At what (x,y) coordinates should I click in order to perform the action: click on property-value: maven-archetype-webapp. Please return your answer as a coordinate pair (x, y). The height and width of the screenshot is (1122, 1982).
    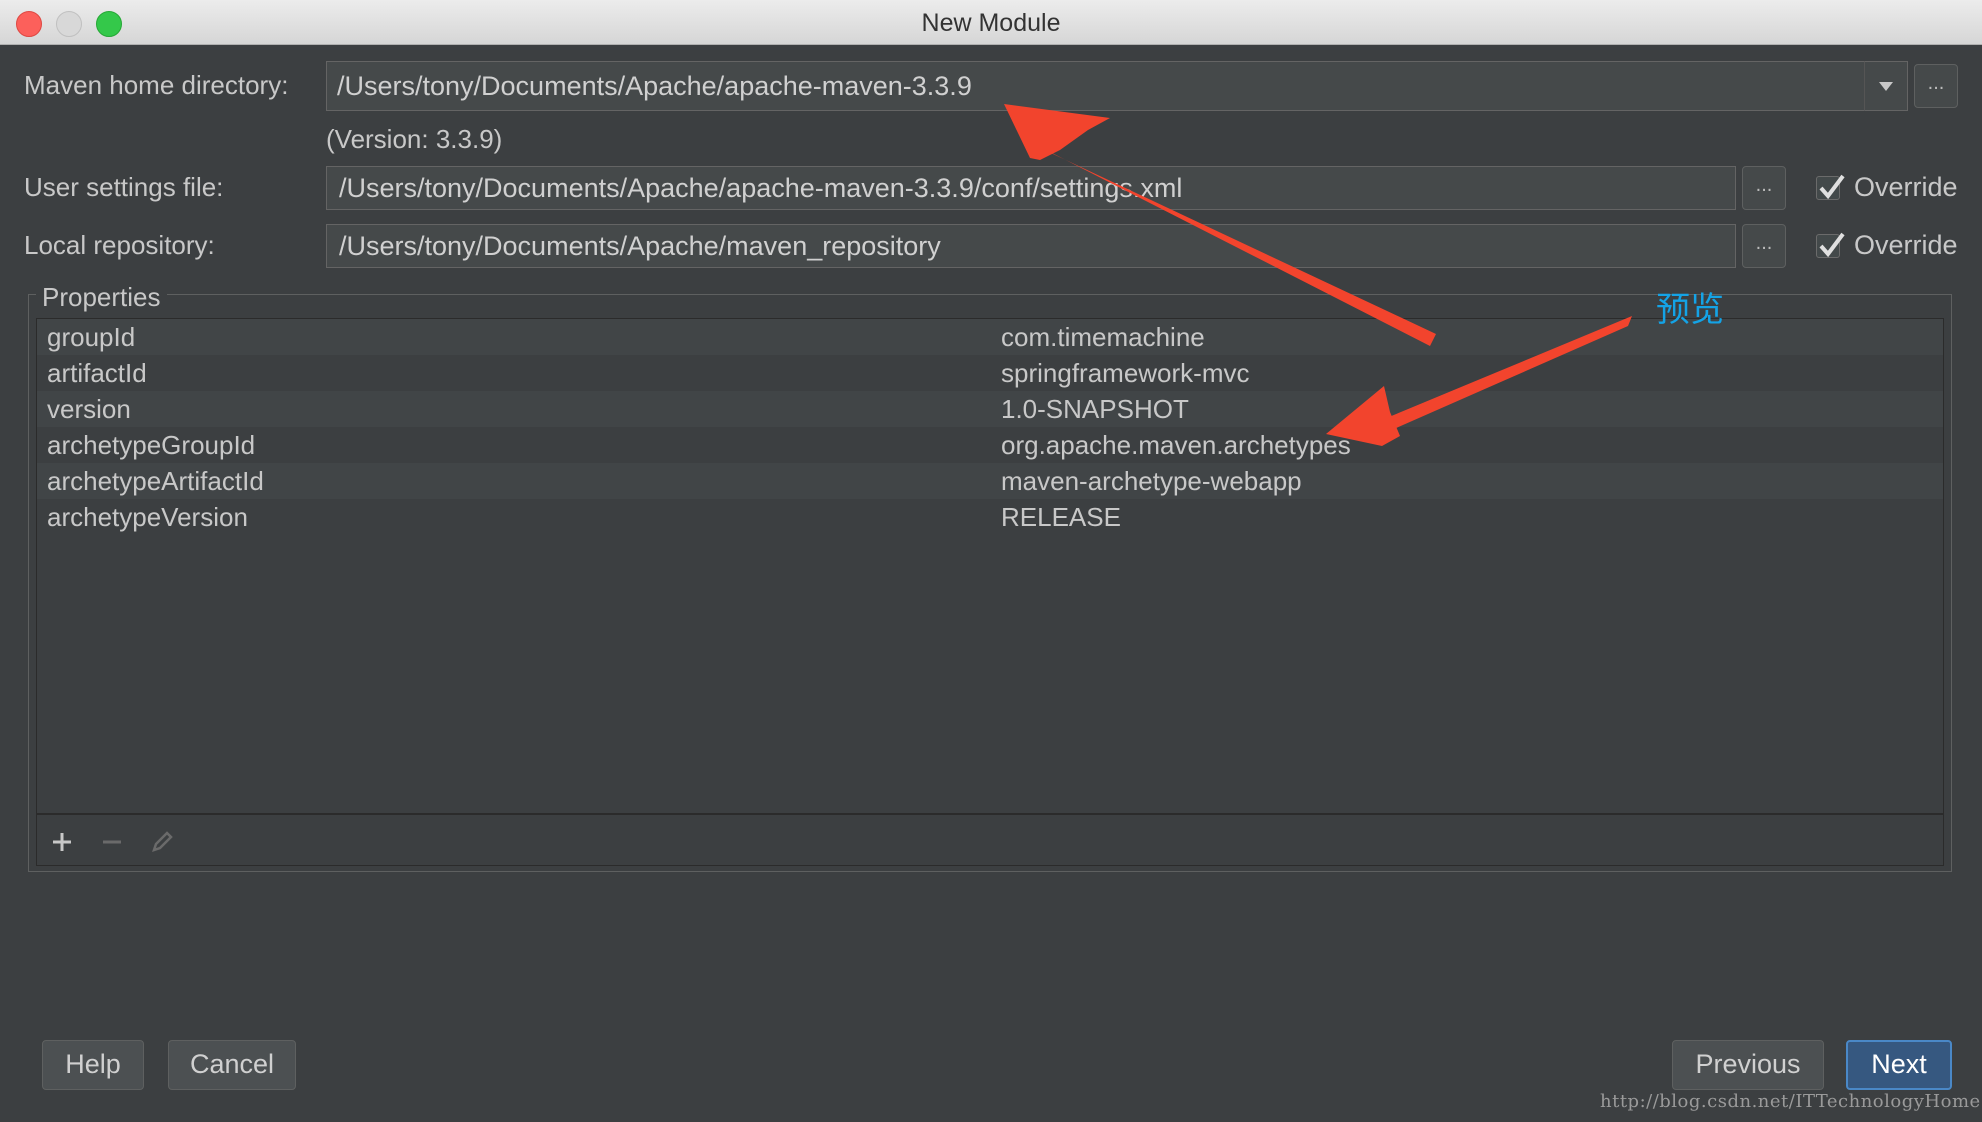
    Looking at the image, I should click on (1151, 481).